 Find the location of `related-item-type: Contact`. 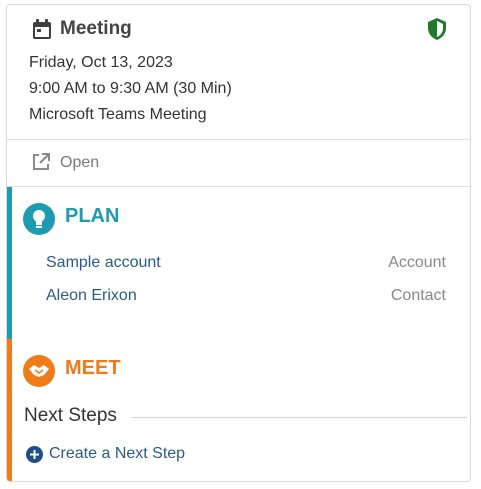

related-item-type: Contact is located at coordinates (418, 295).